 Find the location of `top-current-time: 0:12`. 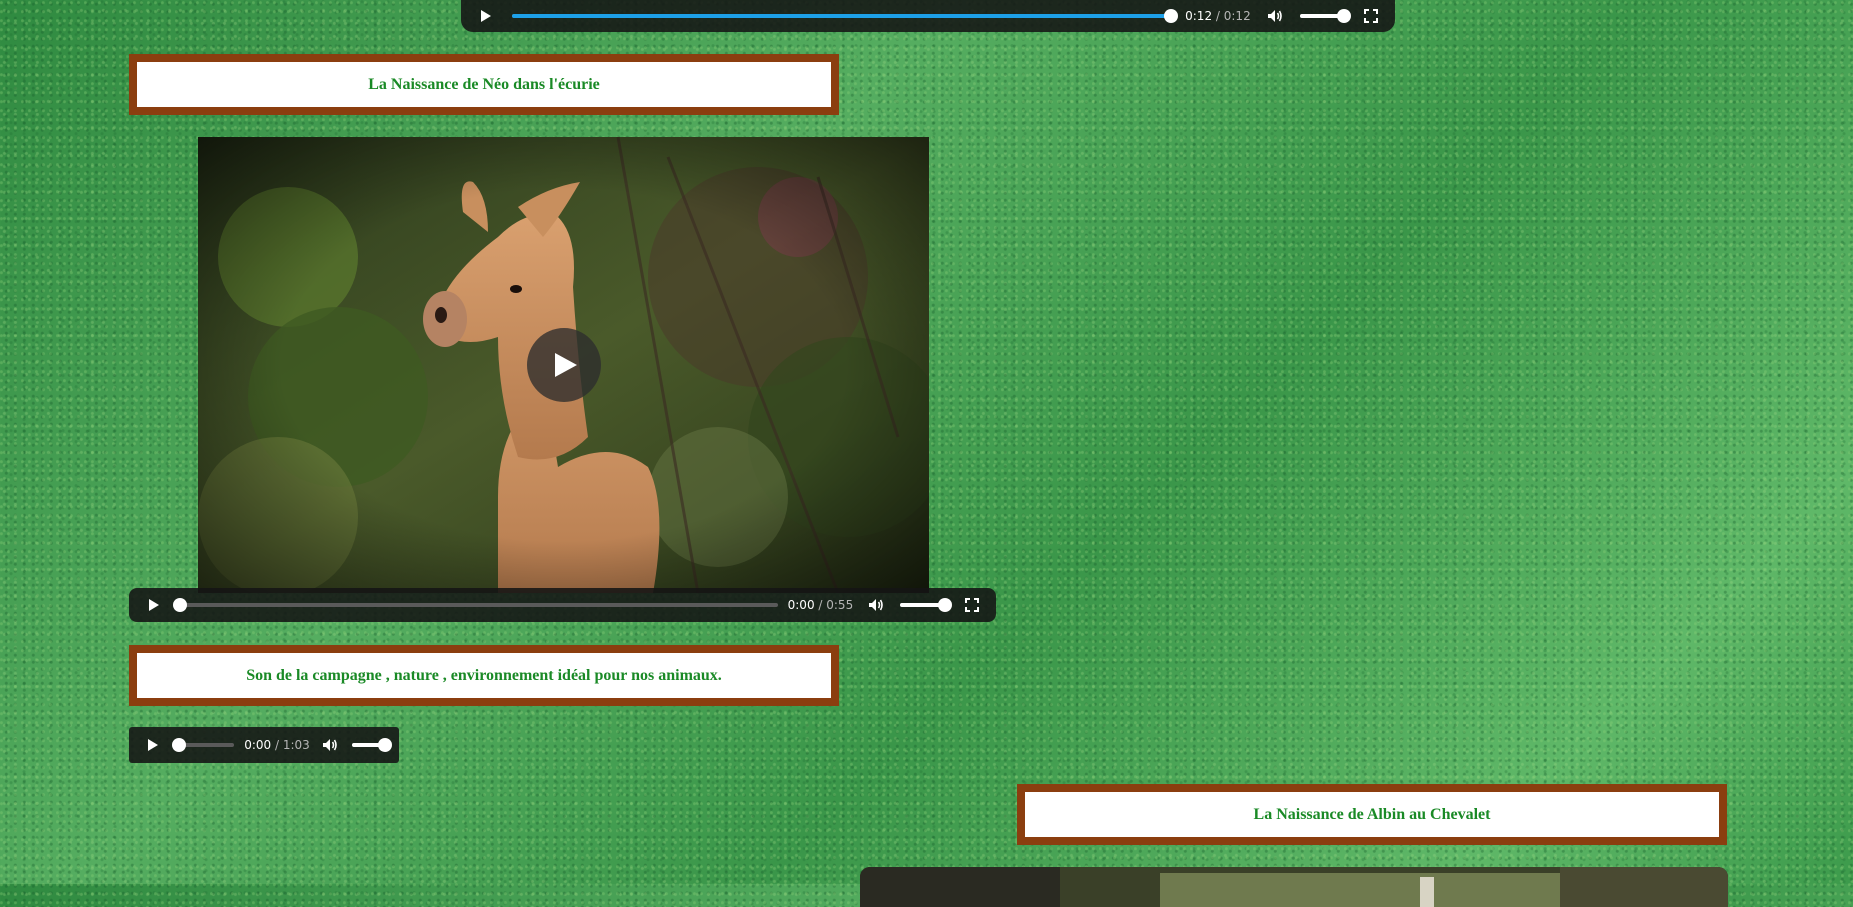

top-current-time: 0:12 is located at coordinates (1199, 16).